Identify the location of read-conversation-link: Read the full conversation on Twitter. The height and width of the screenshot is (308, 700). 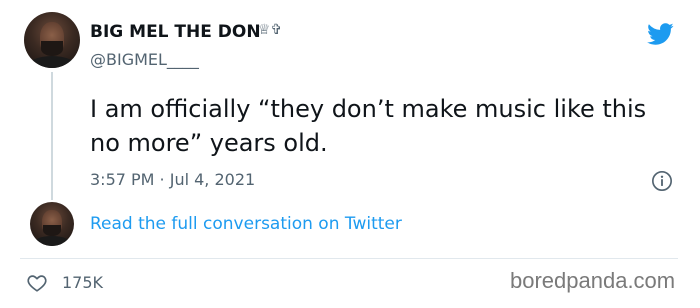
(246, 224).